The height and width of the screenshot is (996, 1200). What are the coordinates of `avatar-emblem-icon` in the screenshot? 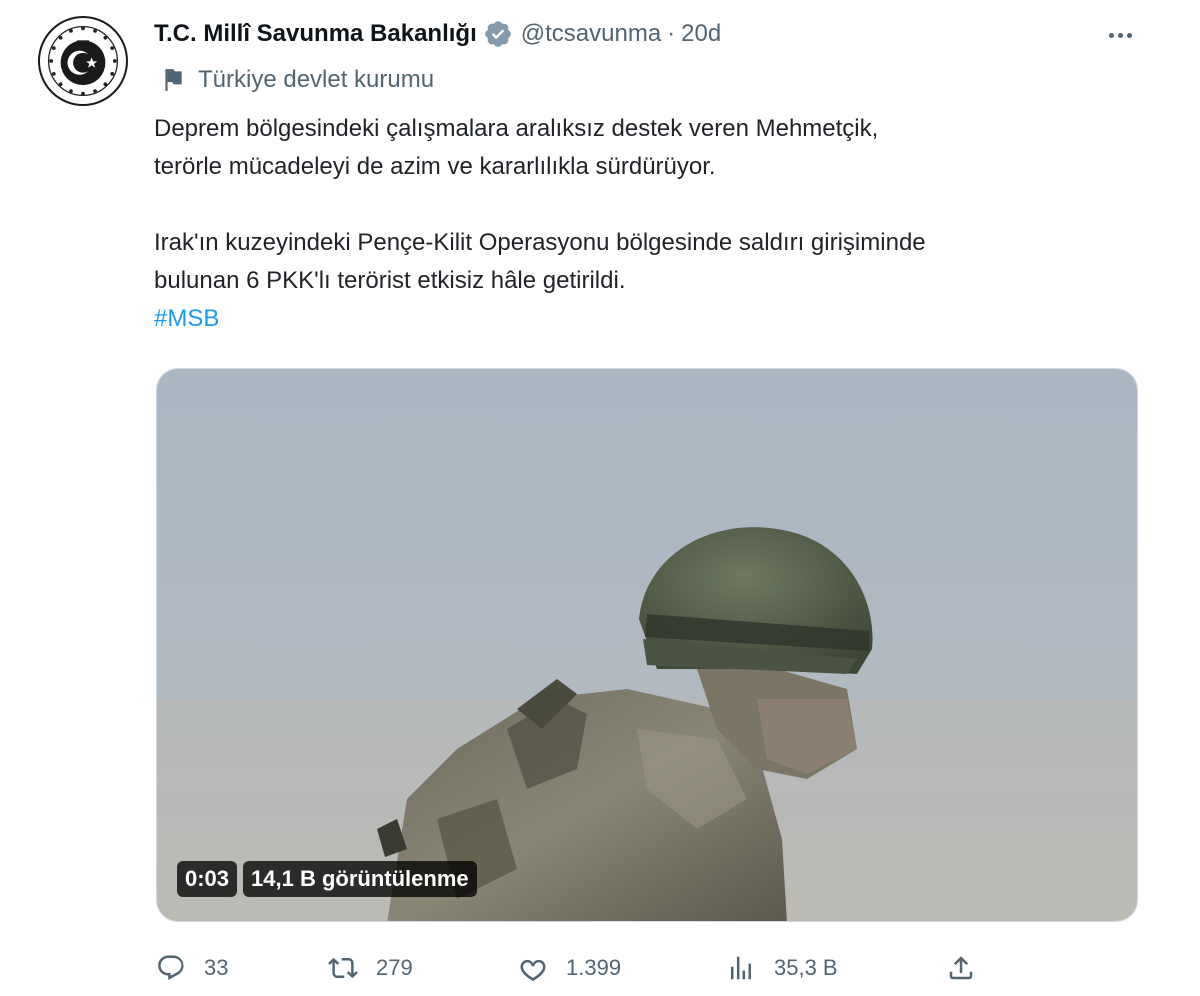 It's located at (83, 61).